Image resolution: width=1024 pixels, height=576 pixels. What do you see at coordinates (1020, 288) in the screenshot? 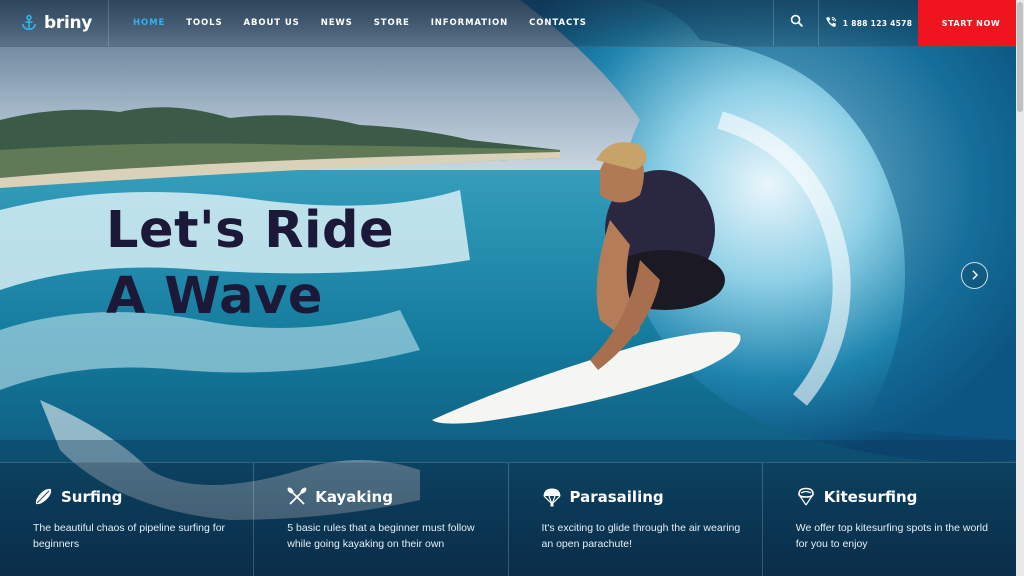
I see `page-scrollbar` at bounding box center [1020, 288].